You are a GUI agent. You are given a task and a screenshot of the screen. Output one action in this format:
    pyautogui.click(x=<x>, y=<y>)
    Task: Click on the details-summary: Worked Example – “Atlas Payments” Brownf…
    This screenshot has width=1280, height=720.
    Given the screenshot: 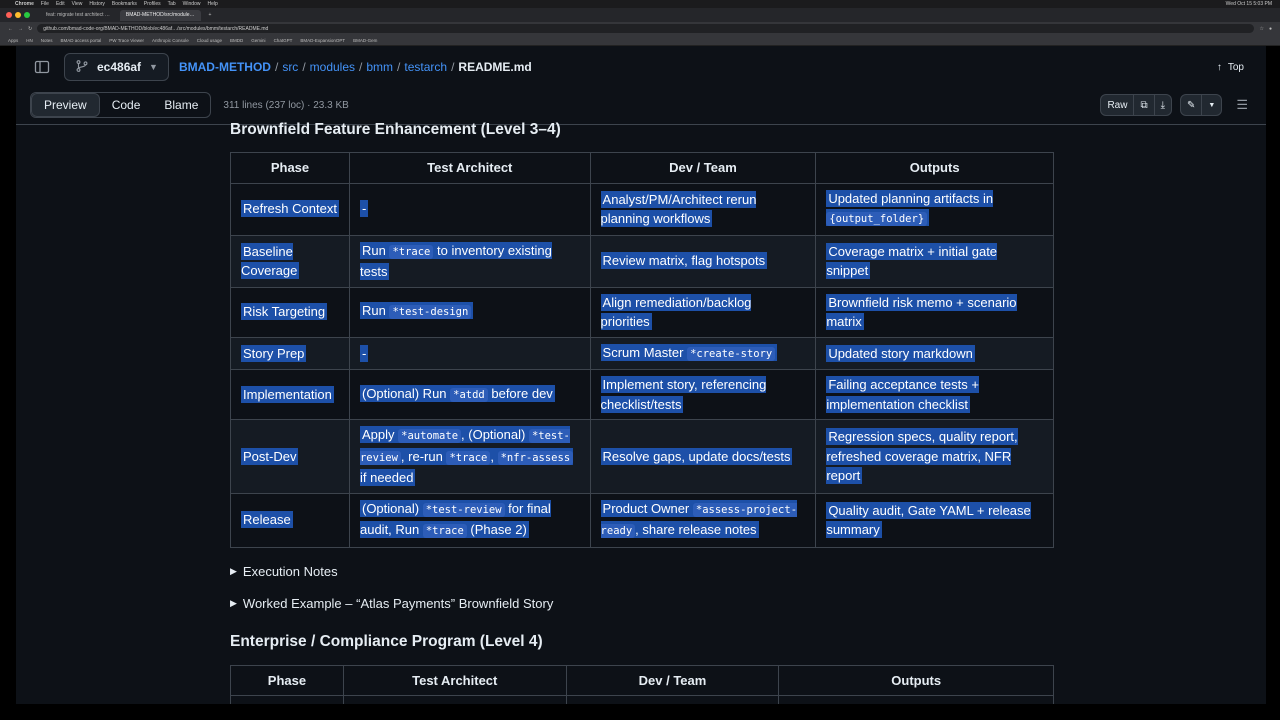 What is the action you would take?
    pyautogui.click(x=398, y=603)
    